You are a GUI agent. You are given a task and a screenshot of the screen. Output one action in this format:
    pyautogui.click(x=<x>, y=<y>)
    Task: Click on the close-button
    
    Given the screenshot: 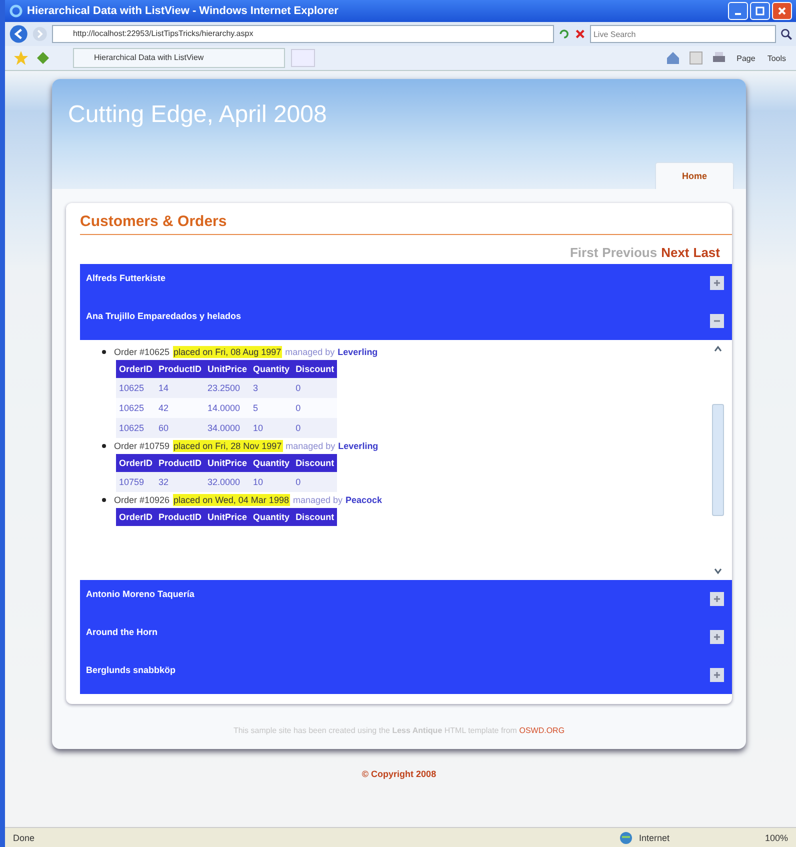 What is the action you would take?
    pyautogui.click(x=782, y=11)
    